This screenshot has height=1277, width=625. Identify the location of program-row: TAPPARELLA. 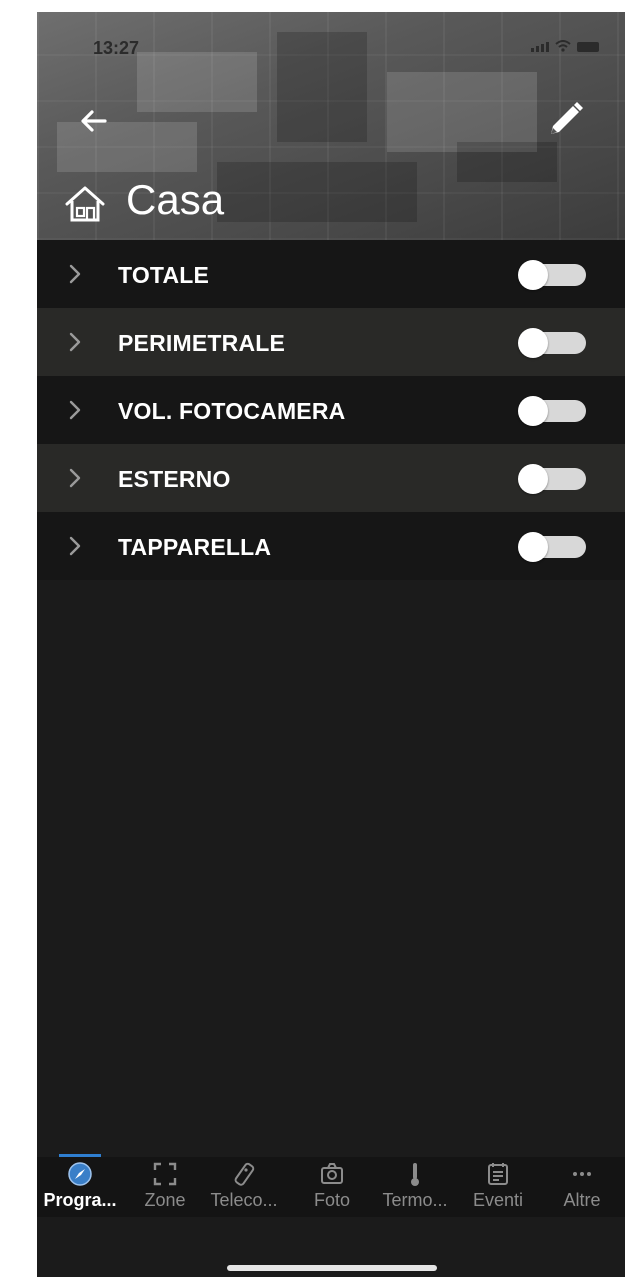
(331, 546).